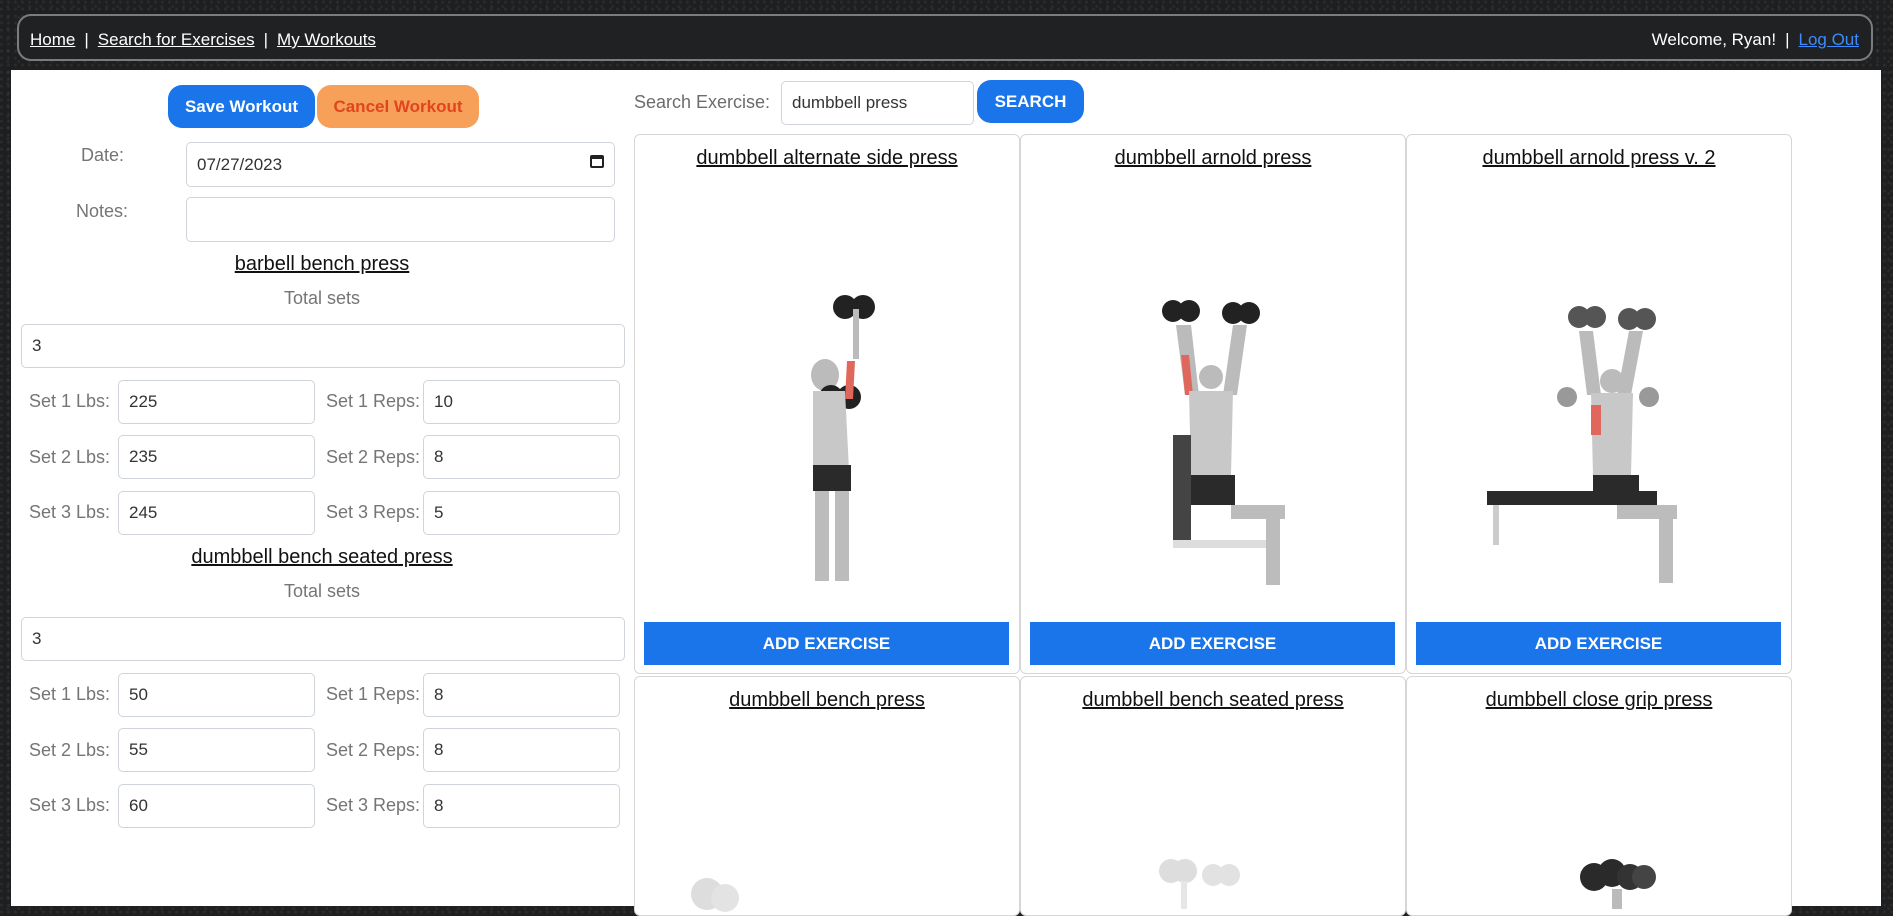  I want to click on set-lbs-input: 235, so click(216, 457).